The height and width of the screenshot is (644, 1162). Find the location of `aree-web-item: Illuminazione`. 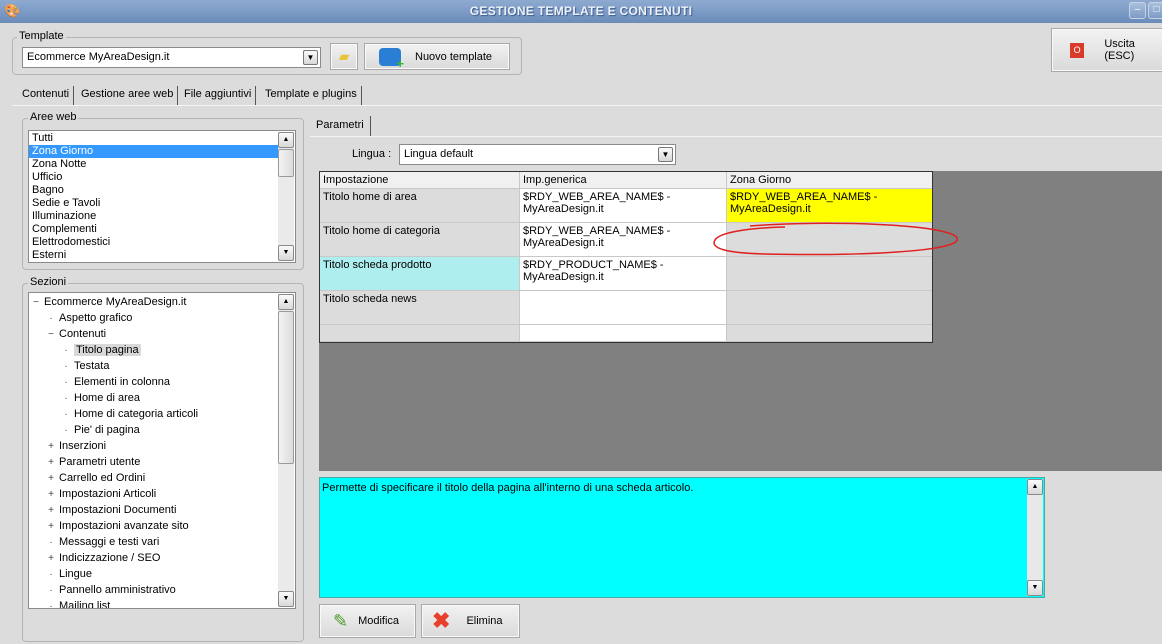

aree-web-item: Illuminazione is located at coordinates (153, 216).